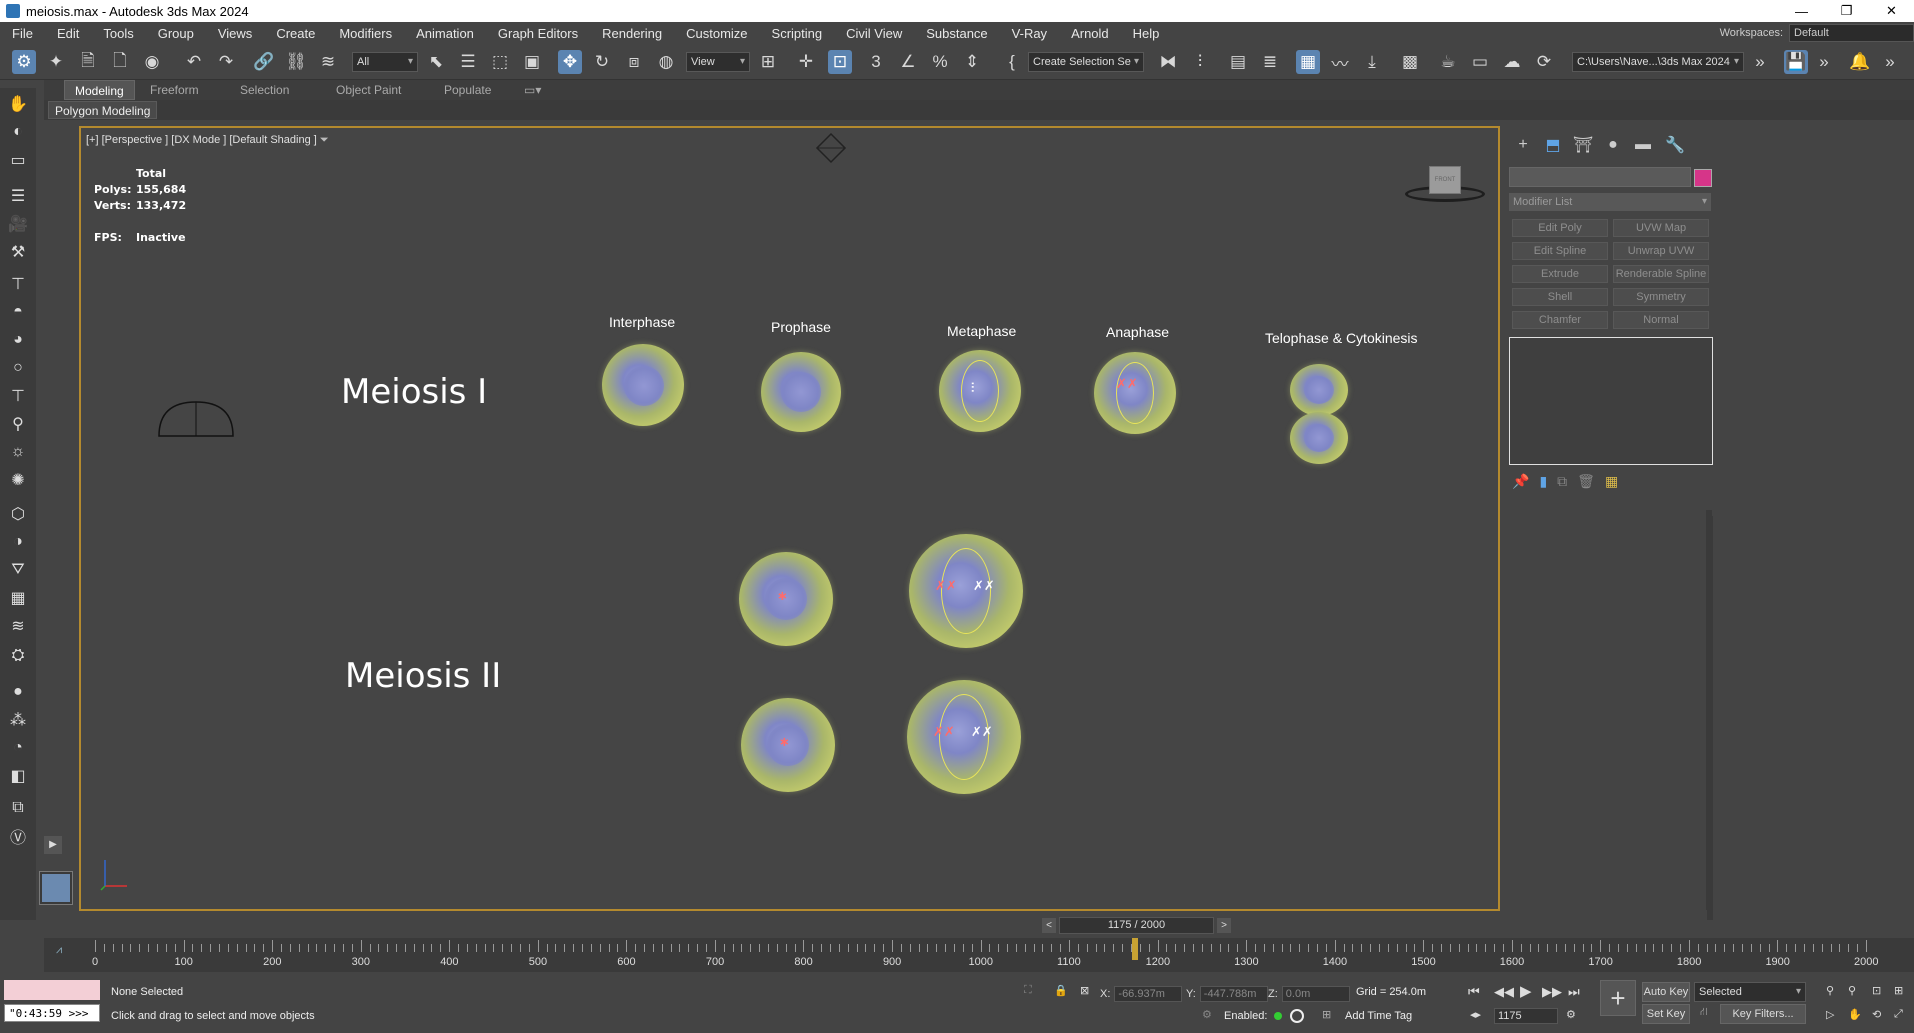 Image resolution: width=1914 pixels, height=1033 pixels. I want to click on list-icon: ☰, so click(18, 196).